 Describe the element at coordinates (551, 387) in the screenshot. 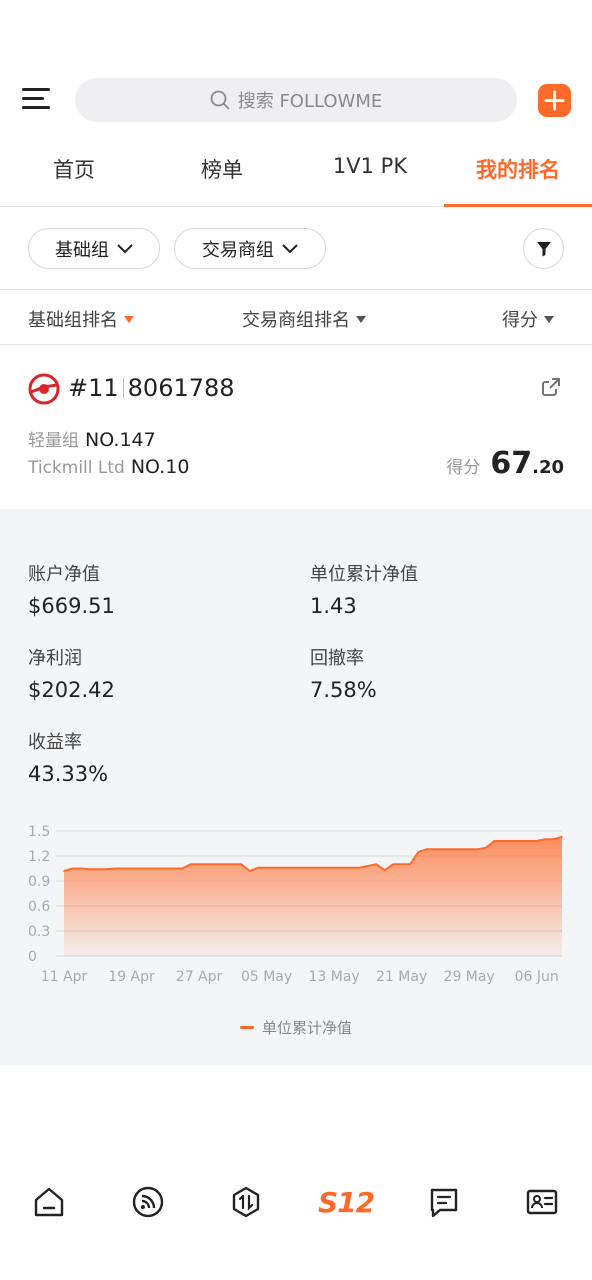

I see `share-icon` at that location.